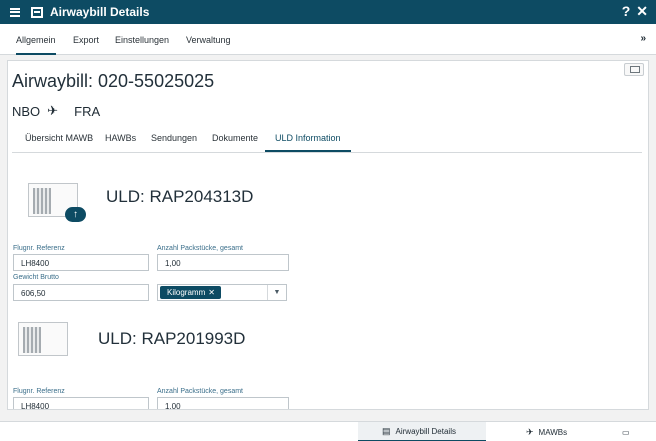  What do you see at coordinates (37, 12) in the screenshot?
I see `document-icon` at bounding box center [37, 12].